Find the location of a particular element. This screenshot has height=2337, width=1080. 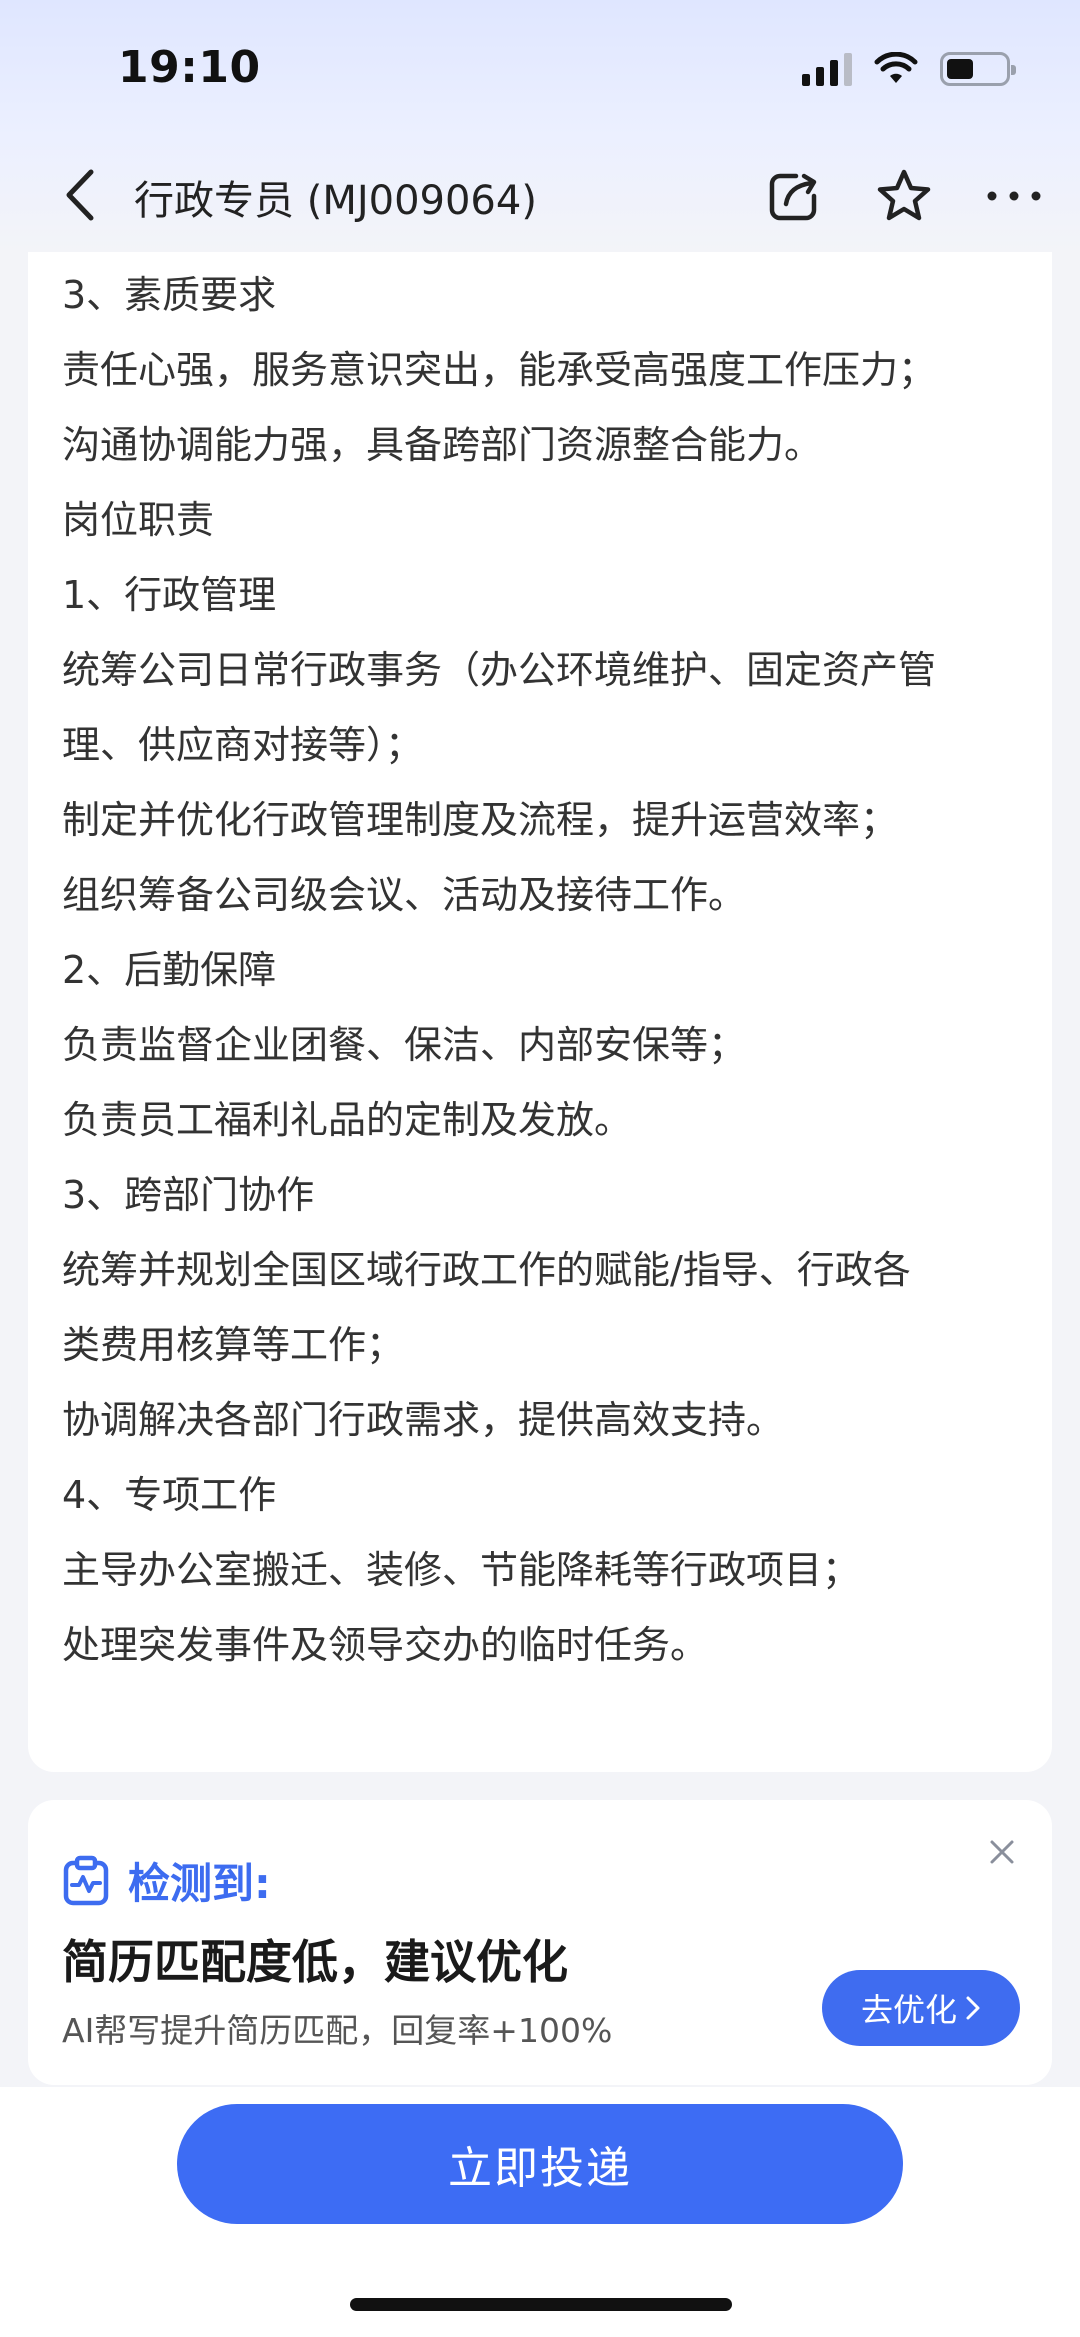

optimize-button: 去优化 is located at coordinates (921, 2008).